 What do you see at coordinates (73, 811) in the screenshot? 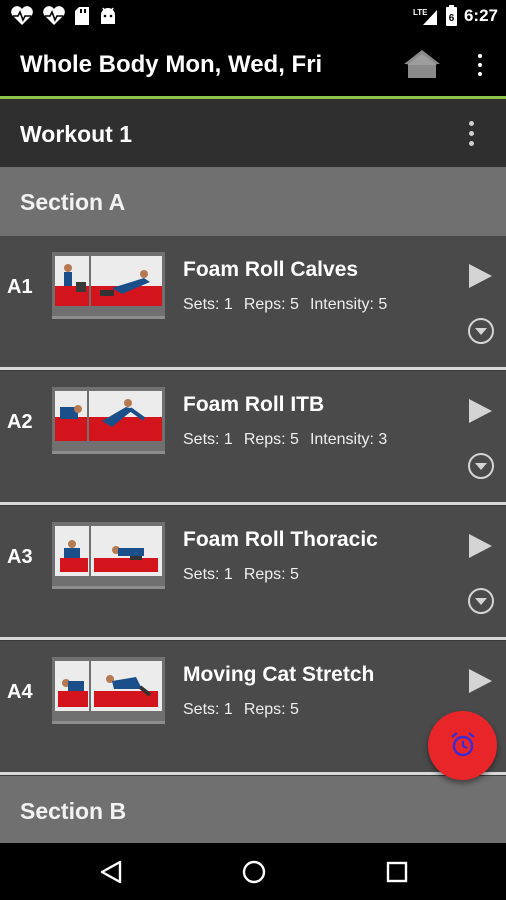
I see `section-label: Section B` at bounding box center [73, 811].